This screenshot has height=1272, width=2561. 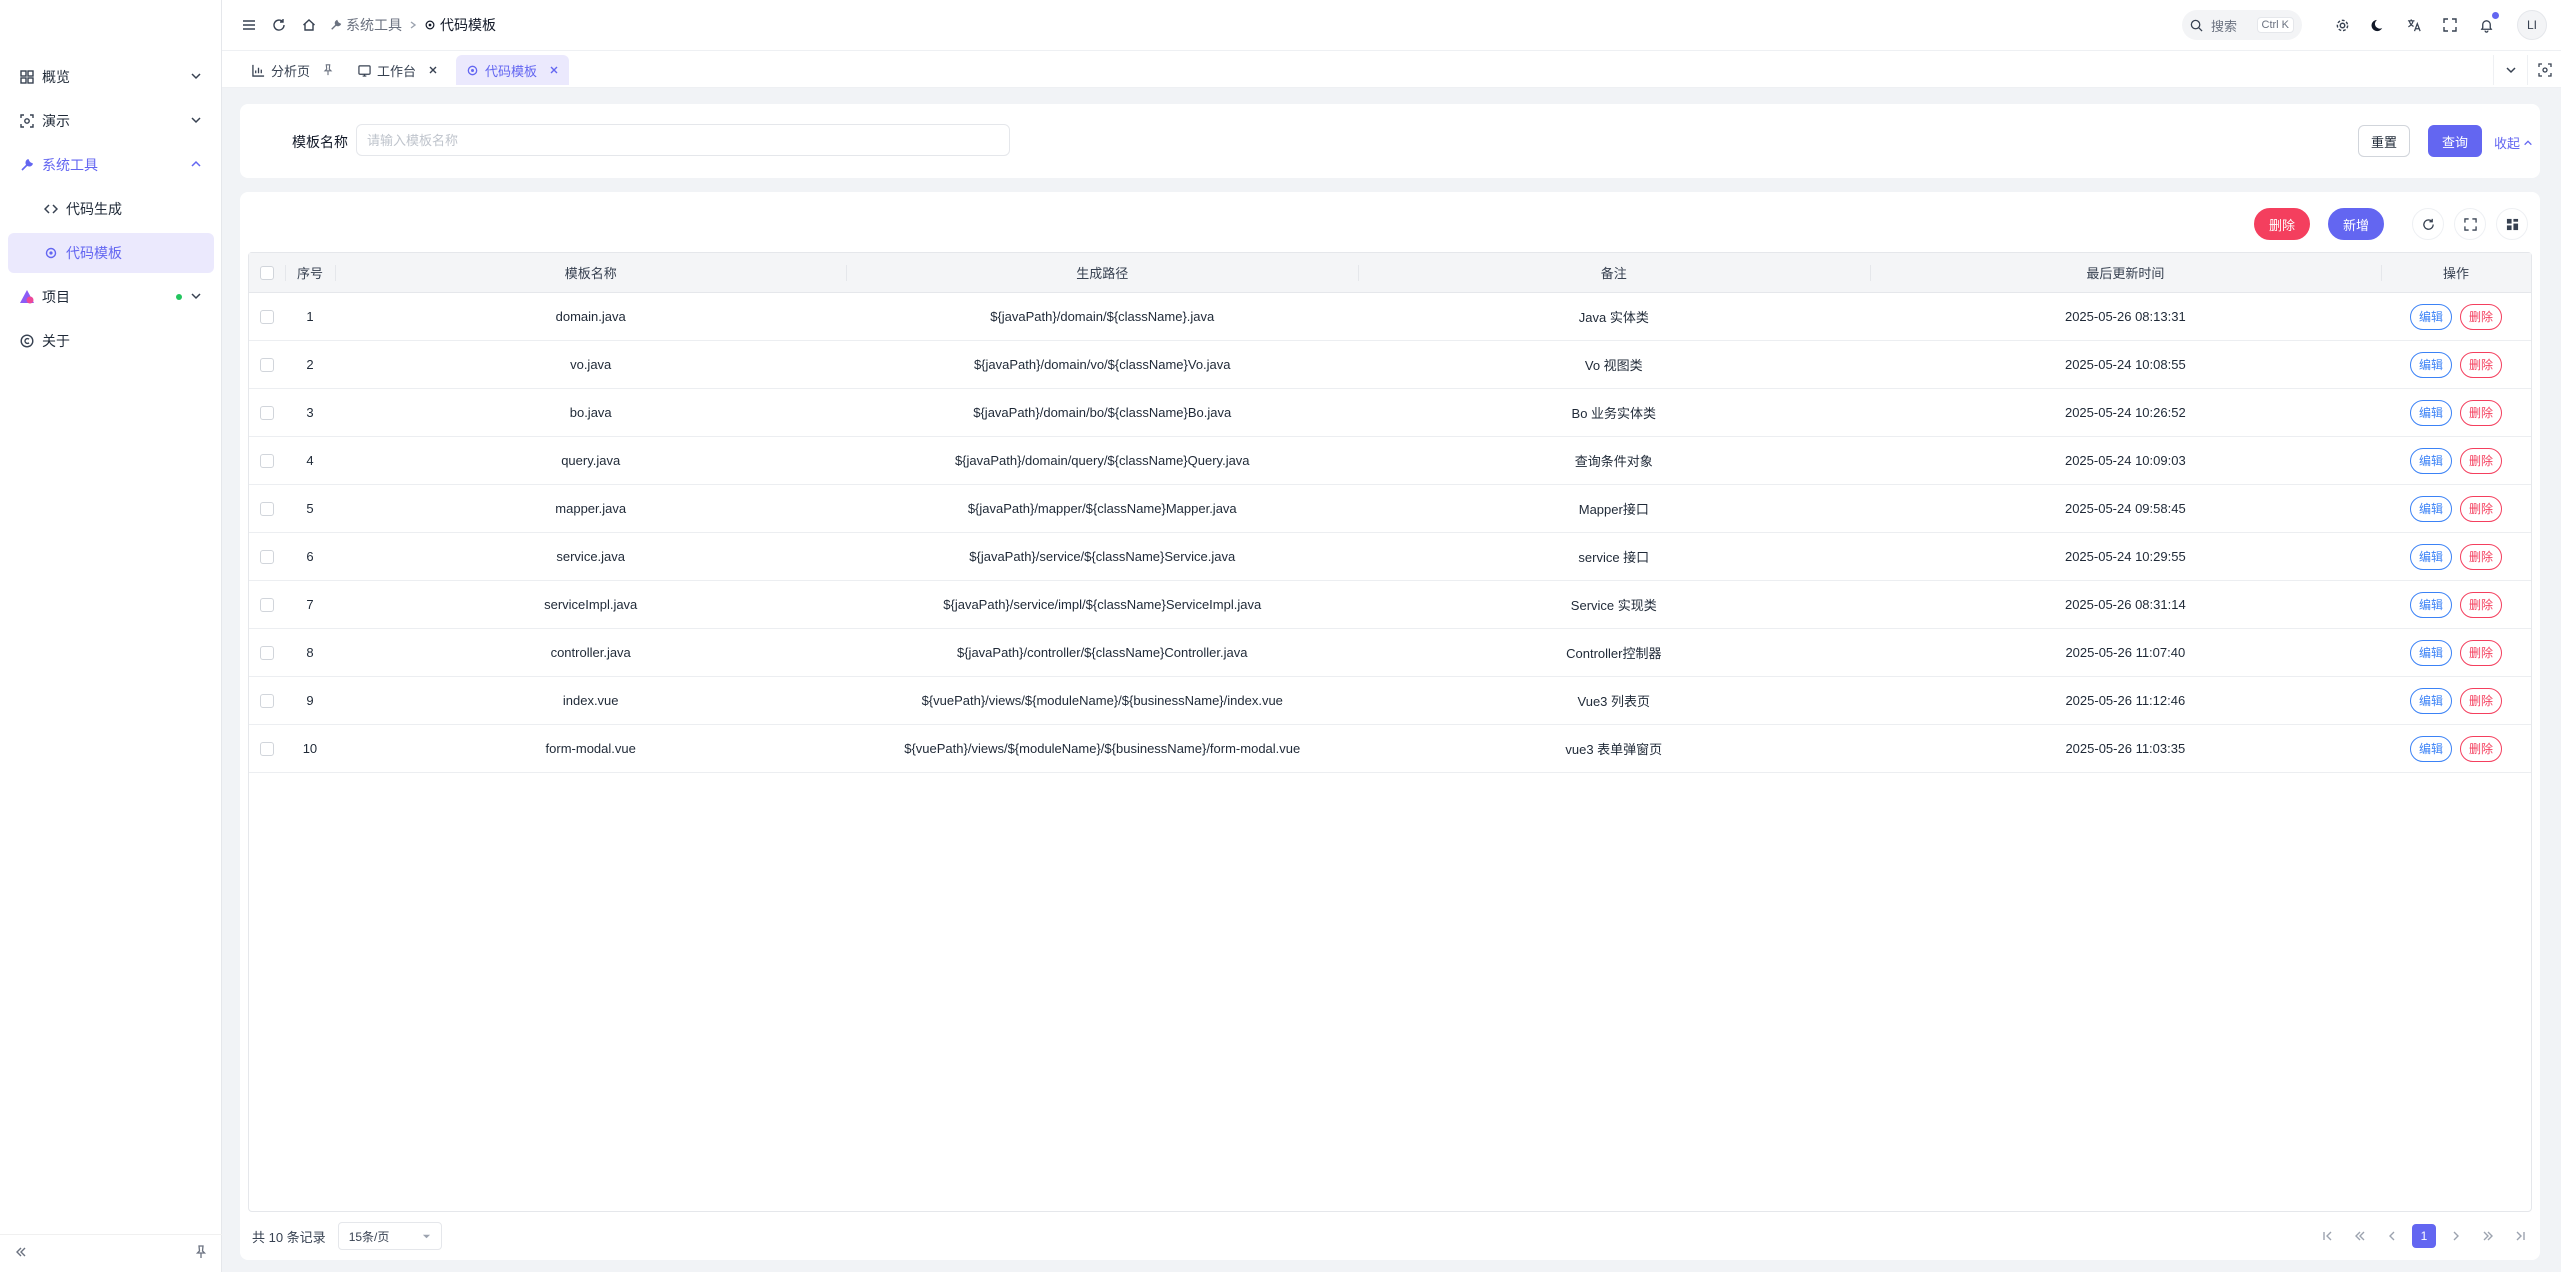 What do you see at coordinates (2455, 141) in the screenshot?
I see `query-button: 查询` at bounding box center [2455, 141].